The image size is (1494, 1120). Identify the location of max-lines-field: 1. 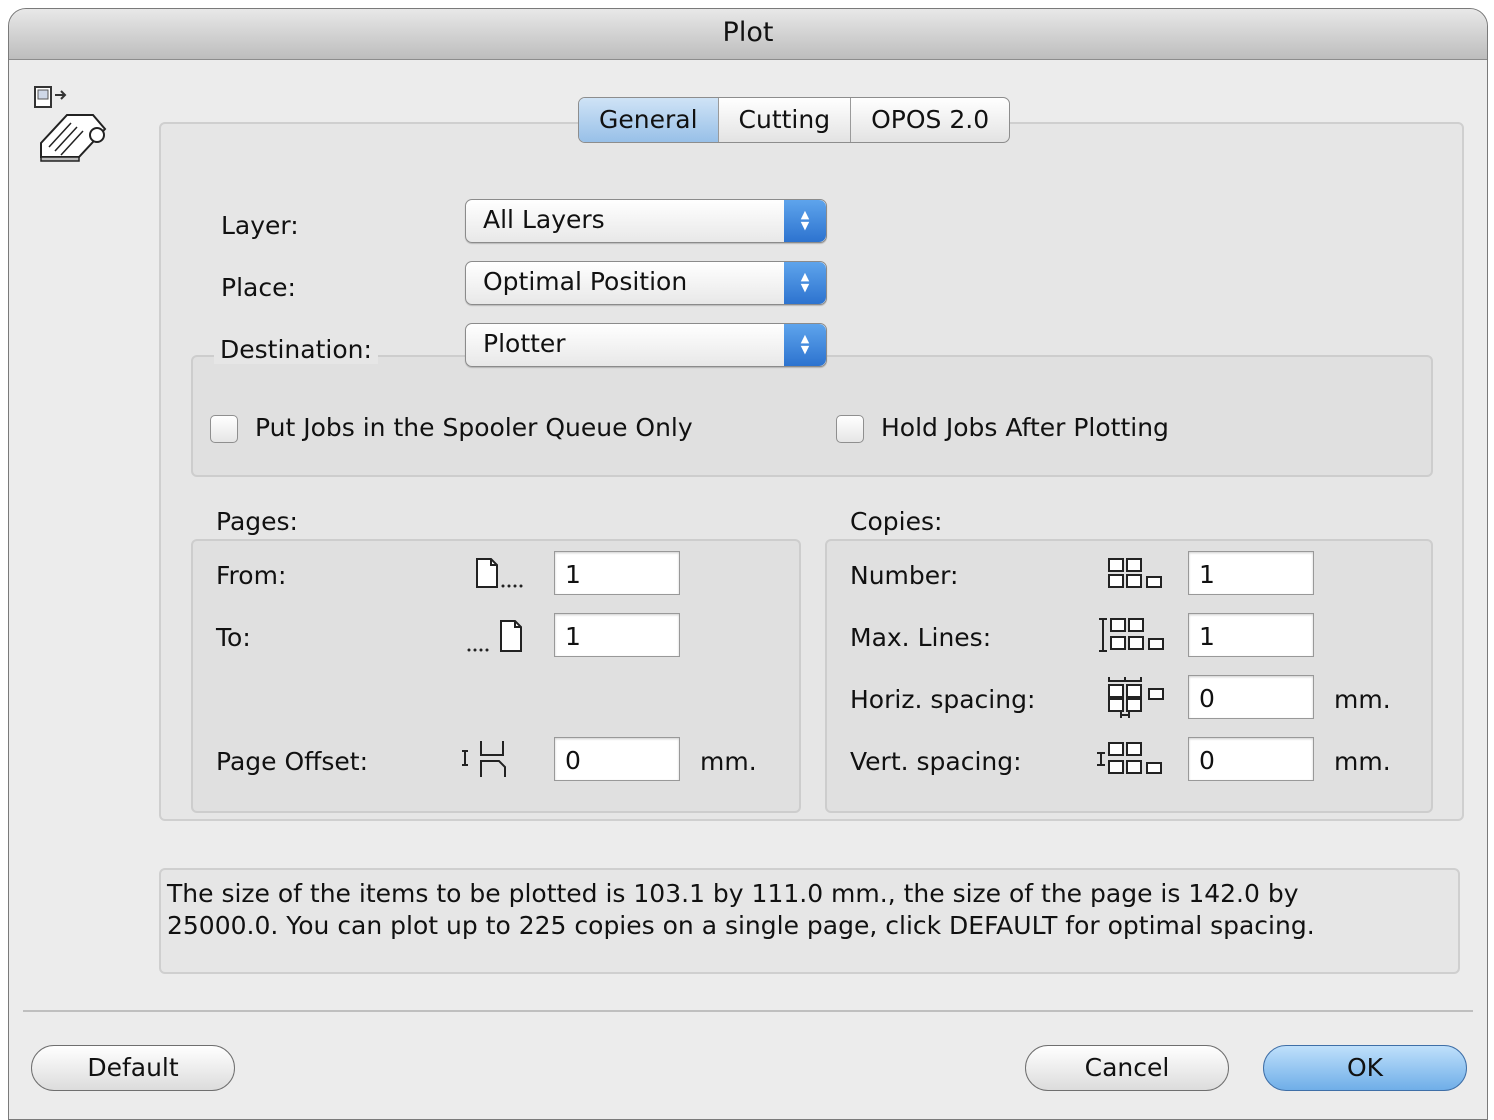
(1251, 635).